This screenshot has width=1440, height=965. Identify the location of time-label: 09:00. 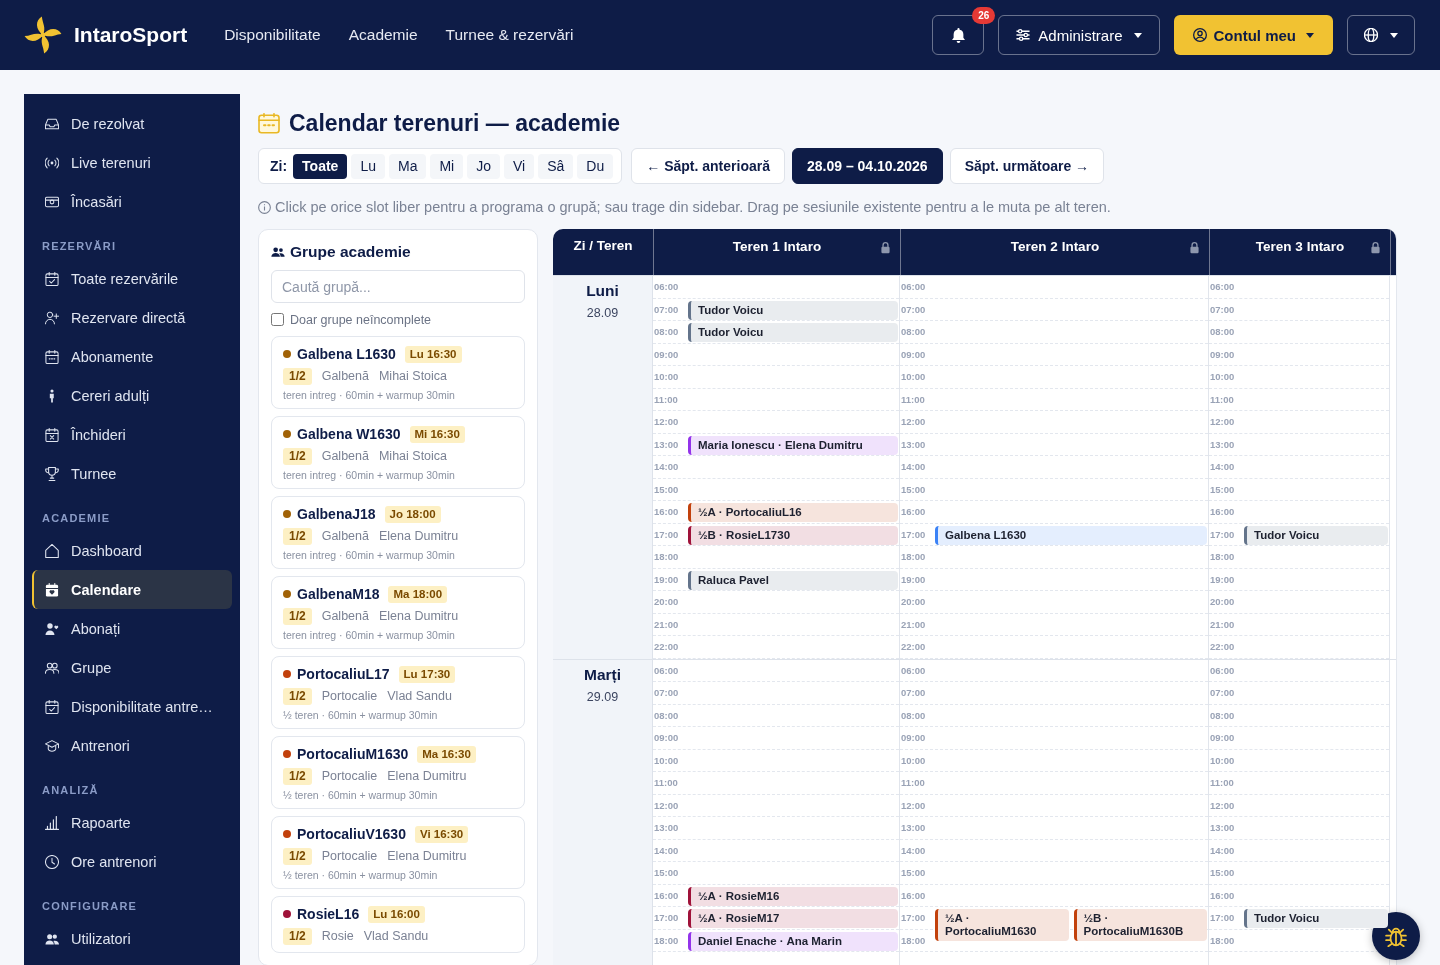
(913, 738).